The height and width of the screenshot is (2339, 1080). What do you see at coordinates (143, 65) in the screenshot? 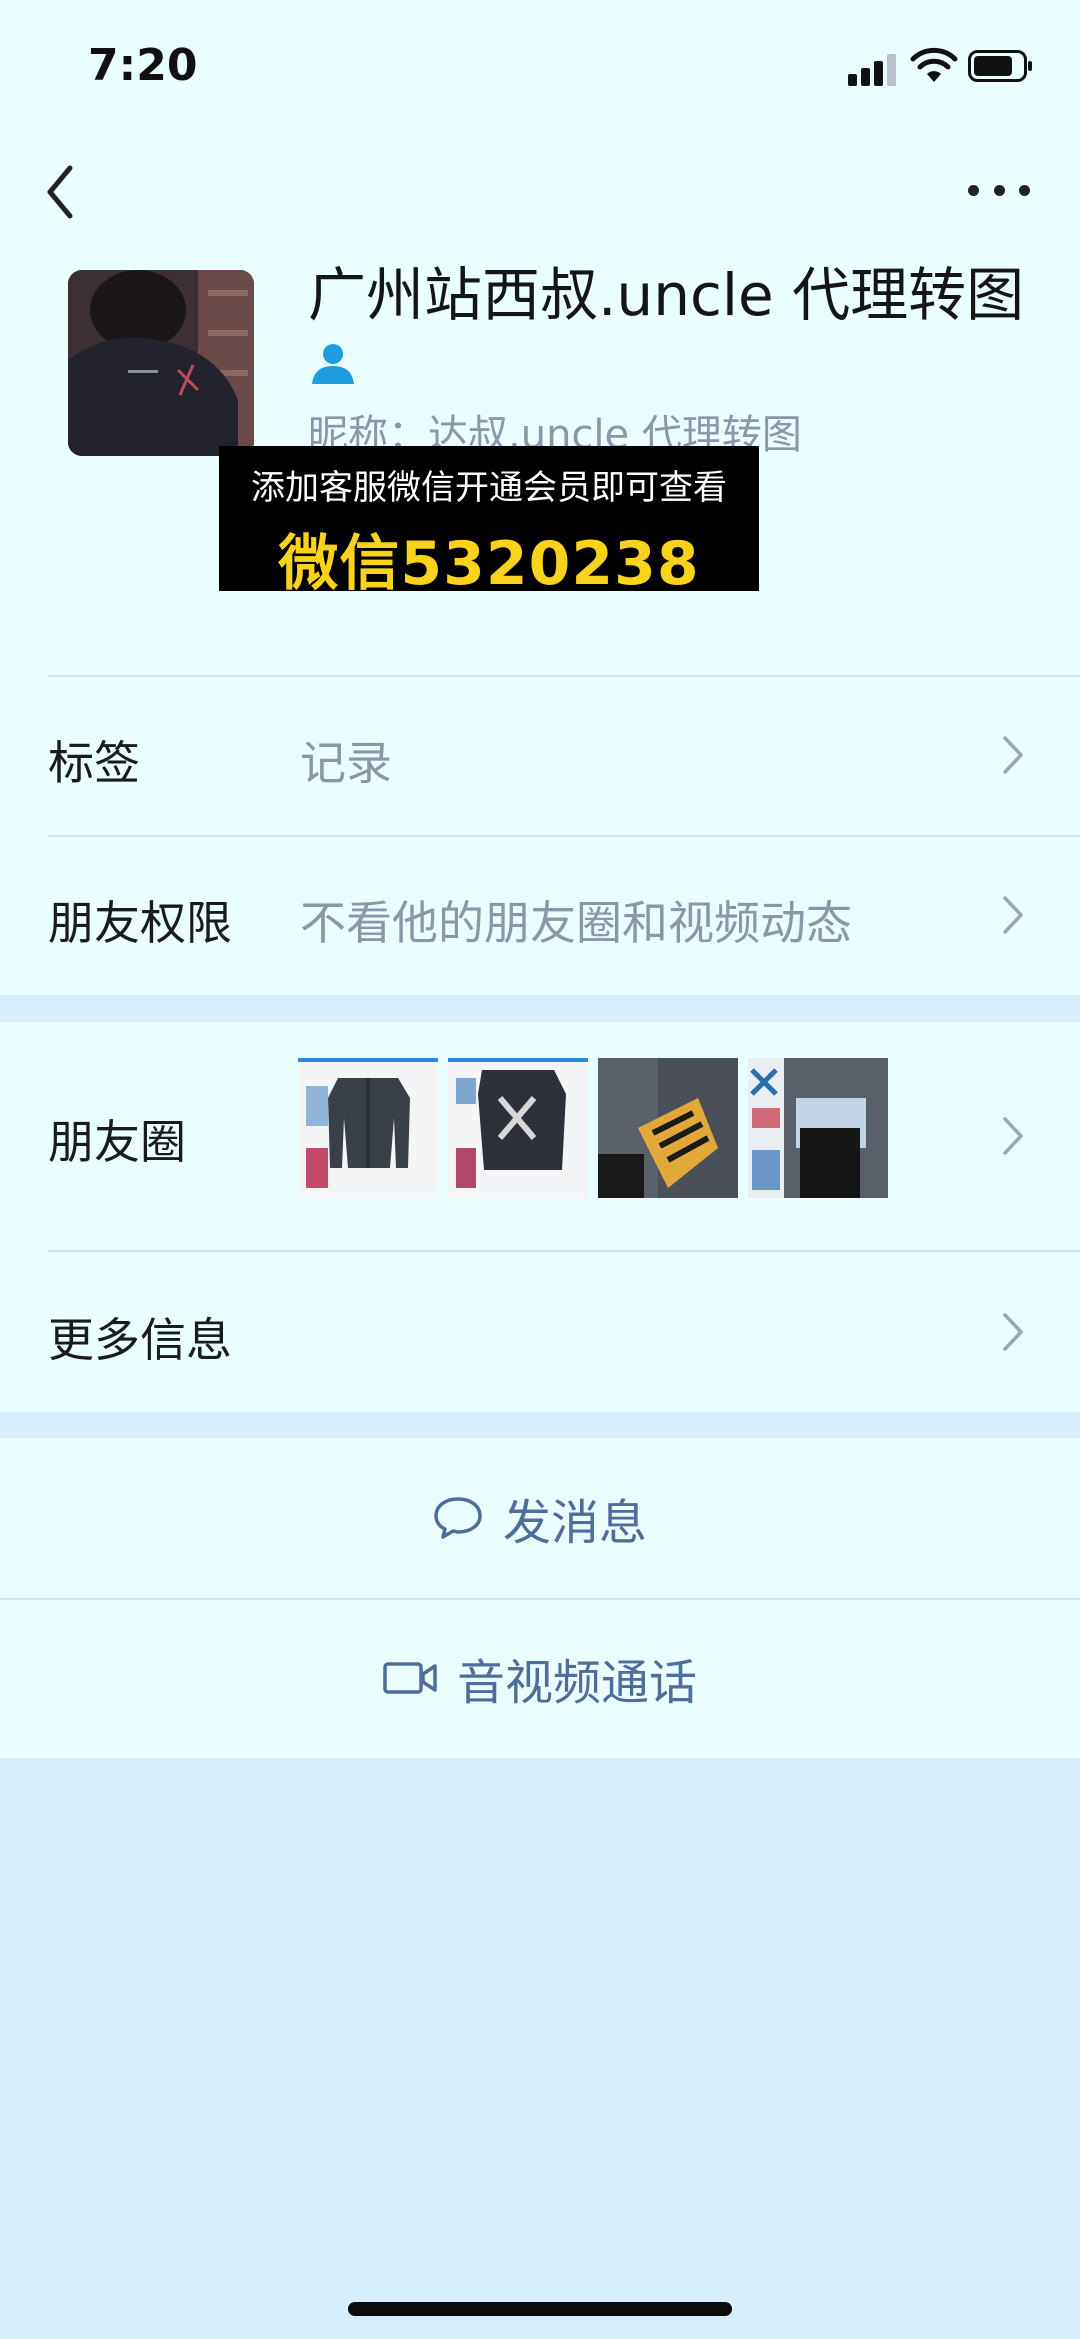
I see `status-time: 7:20` at bounding box center [143, 65].